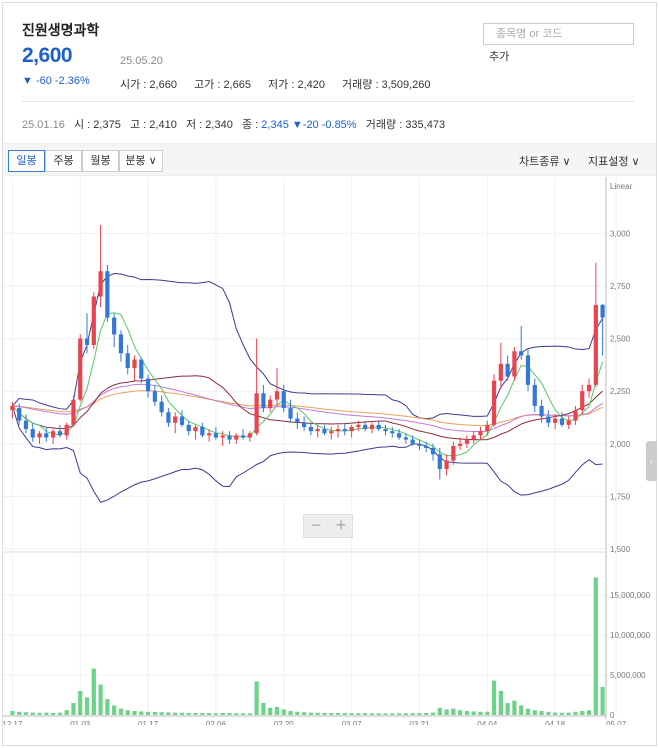 The image size is (659, 748). I want to click on tab-monthly: 월봉, so click(100, 161).